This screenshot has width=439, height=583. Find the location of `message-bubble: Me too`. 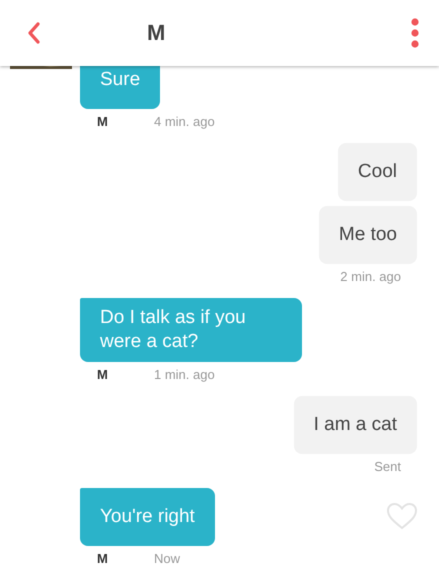

message-bubble: Me too is located at coordinates (367, 235).